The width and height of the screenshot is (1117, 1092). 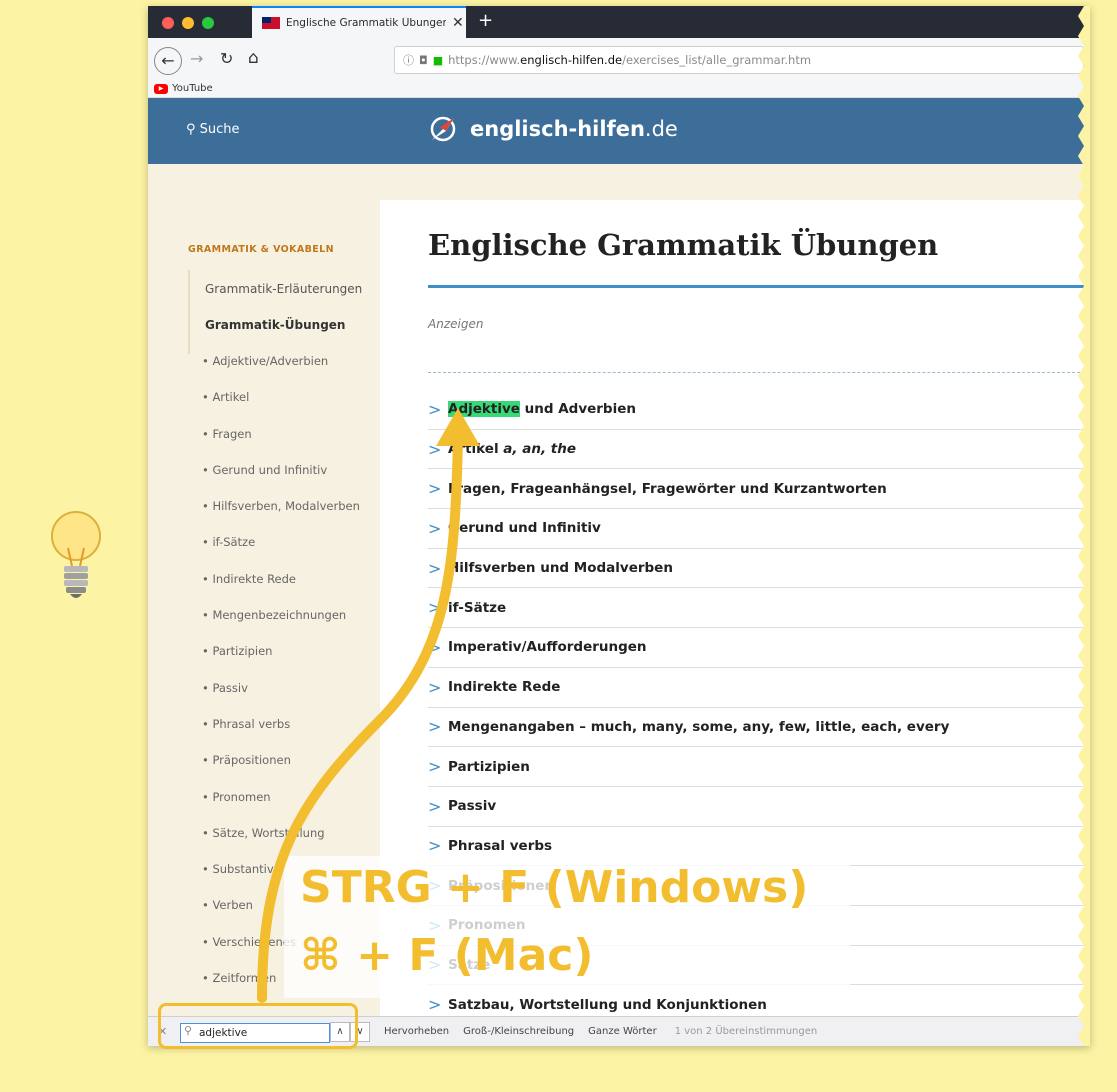 I want to click on tab-close-icon: ✕, so click(x=458, y=23).